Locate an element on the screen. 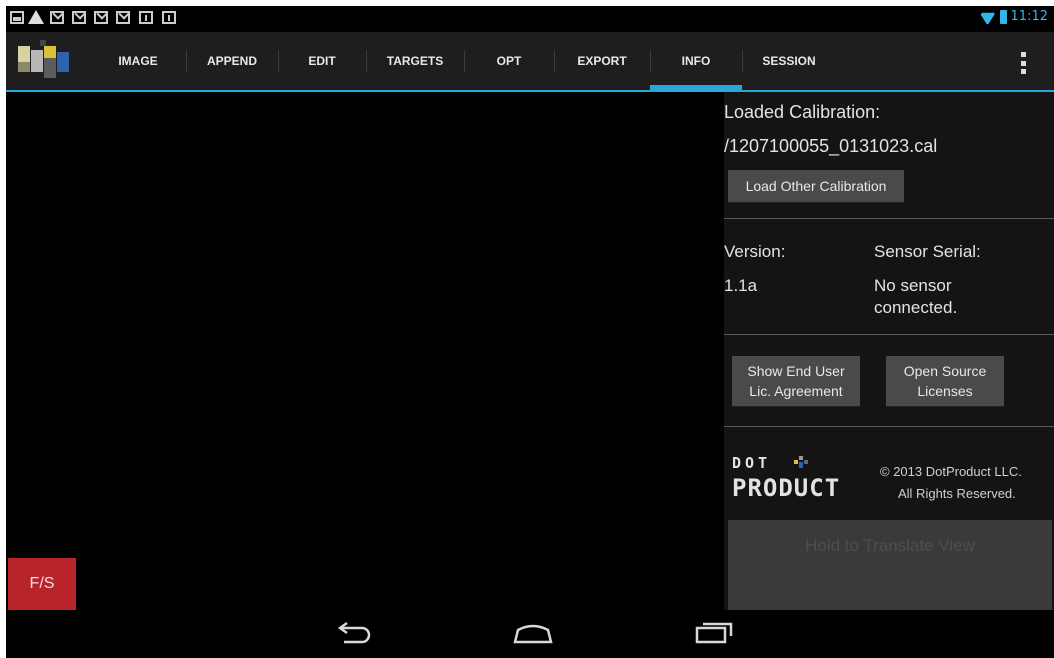  image-icon is located at coordinates (17, 17).